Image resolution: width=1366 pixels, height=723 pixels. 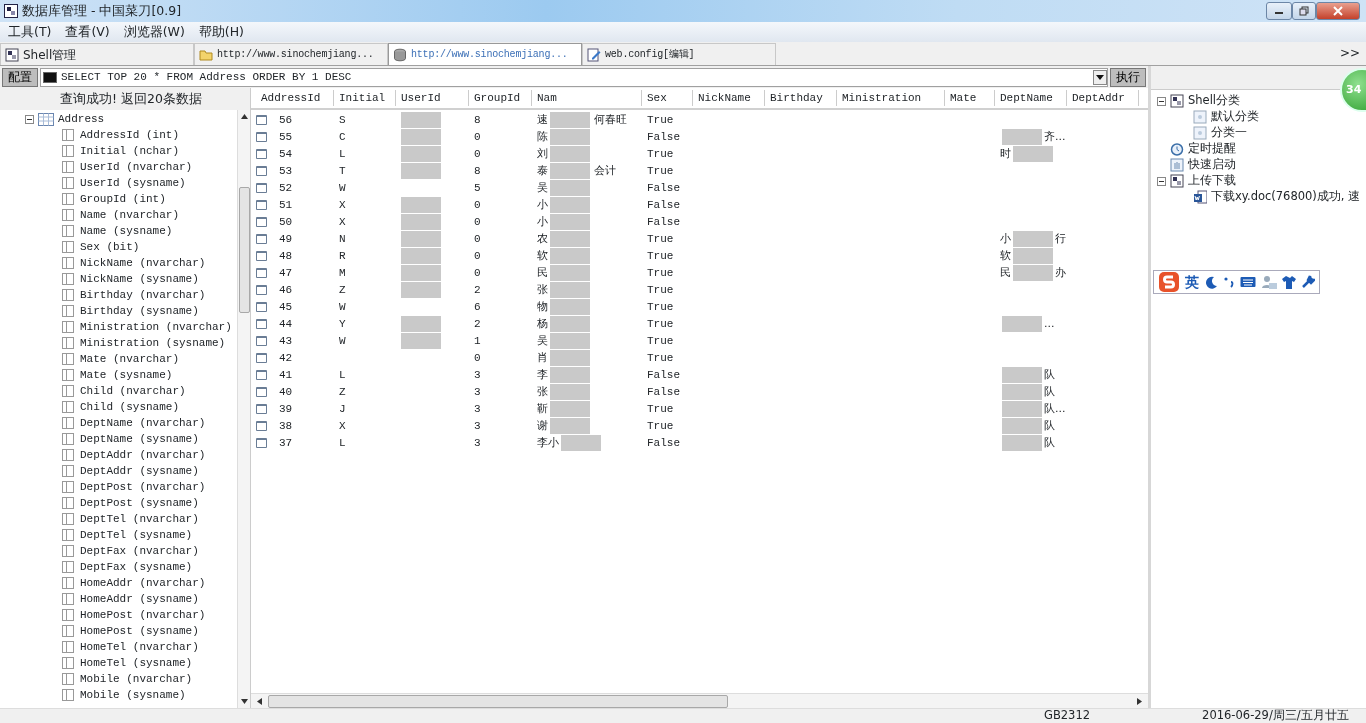 I want to click on tree-label: HomeTel (nvarchar), so click(x=139, y=647).